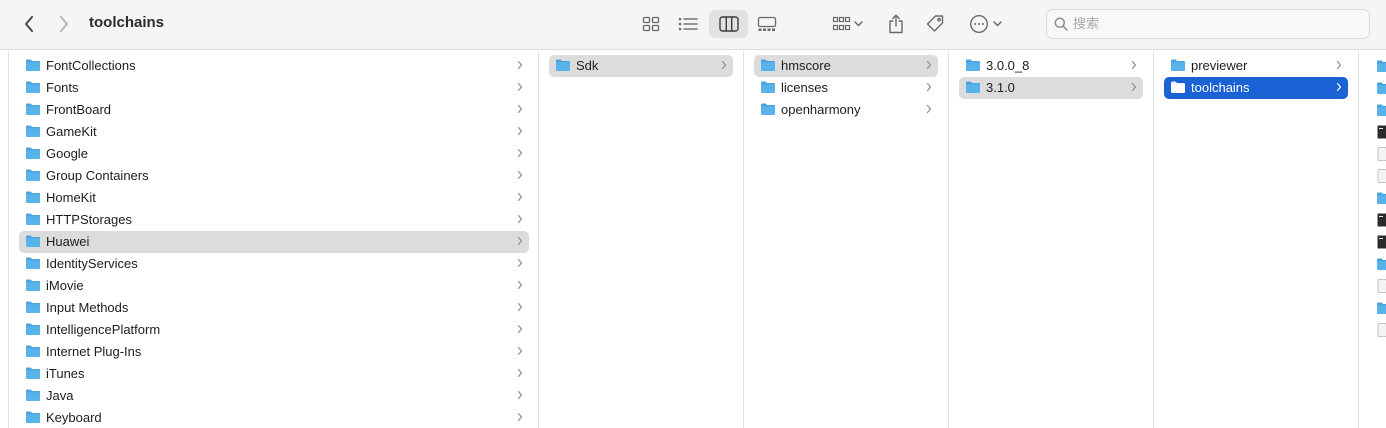 This screenshot has height=428, width=1386. What do you see at coordinates (274, 66) in the screenshot?
I see `list-item: FontCollections` at bounding box center [274, 66].